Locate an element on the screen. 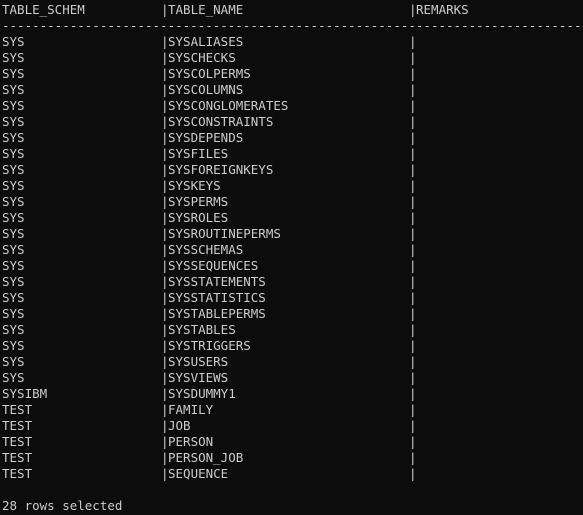 The image size is (583, 515). table-row: SYS | SYSSTATISTICS | is located at coordinates (291, 298).